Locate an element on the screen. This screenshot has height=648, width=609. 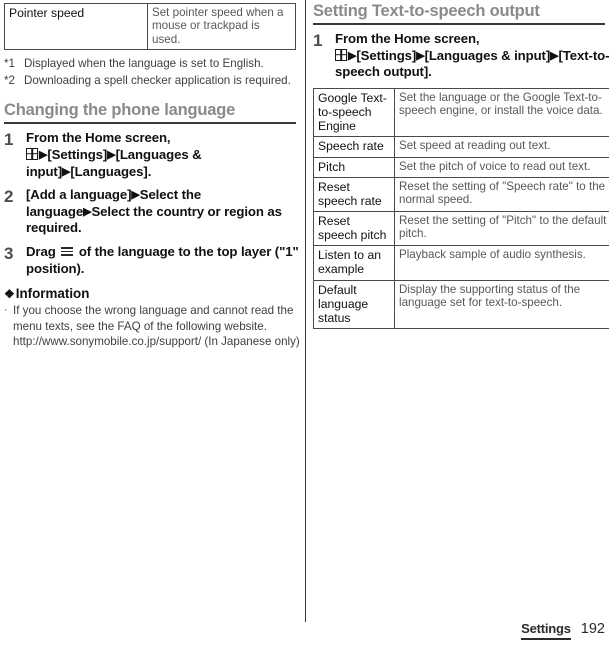
table-cell-term: Reset speech rate is located at coordinates (354, 194).